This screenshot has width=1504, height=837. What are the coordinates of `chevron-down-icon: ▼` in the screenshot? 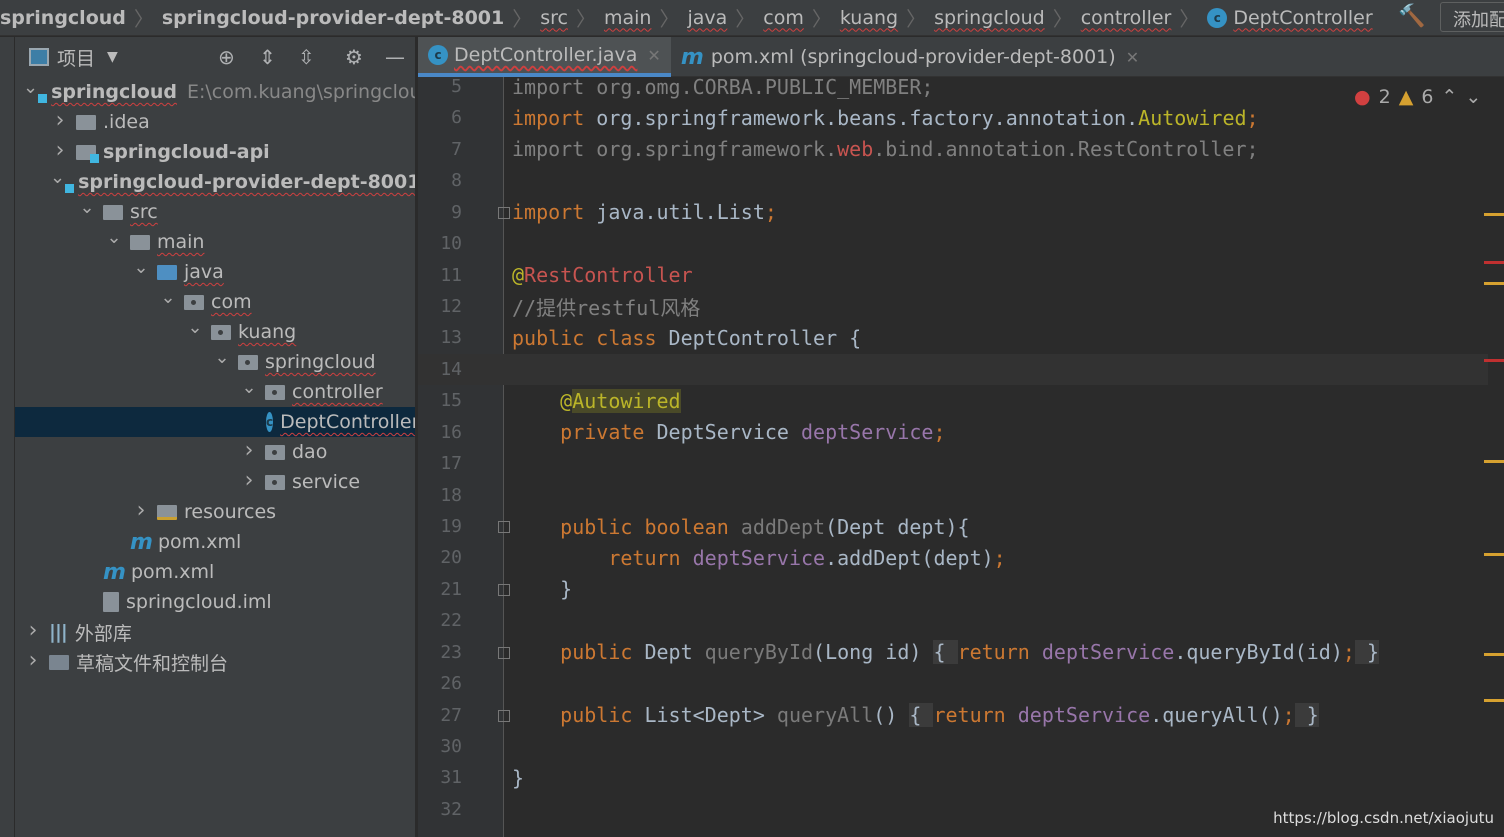 It's located at (112, 57).